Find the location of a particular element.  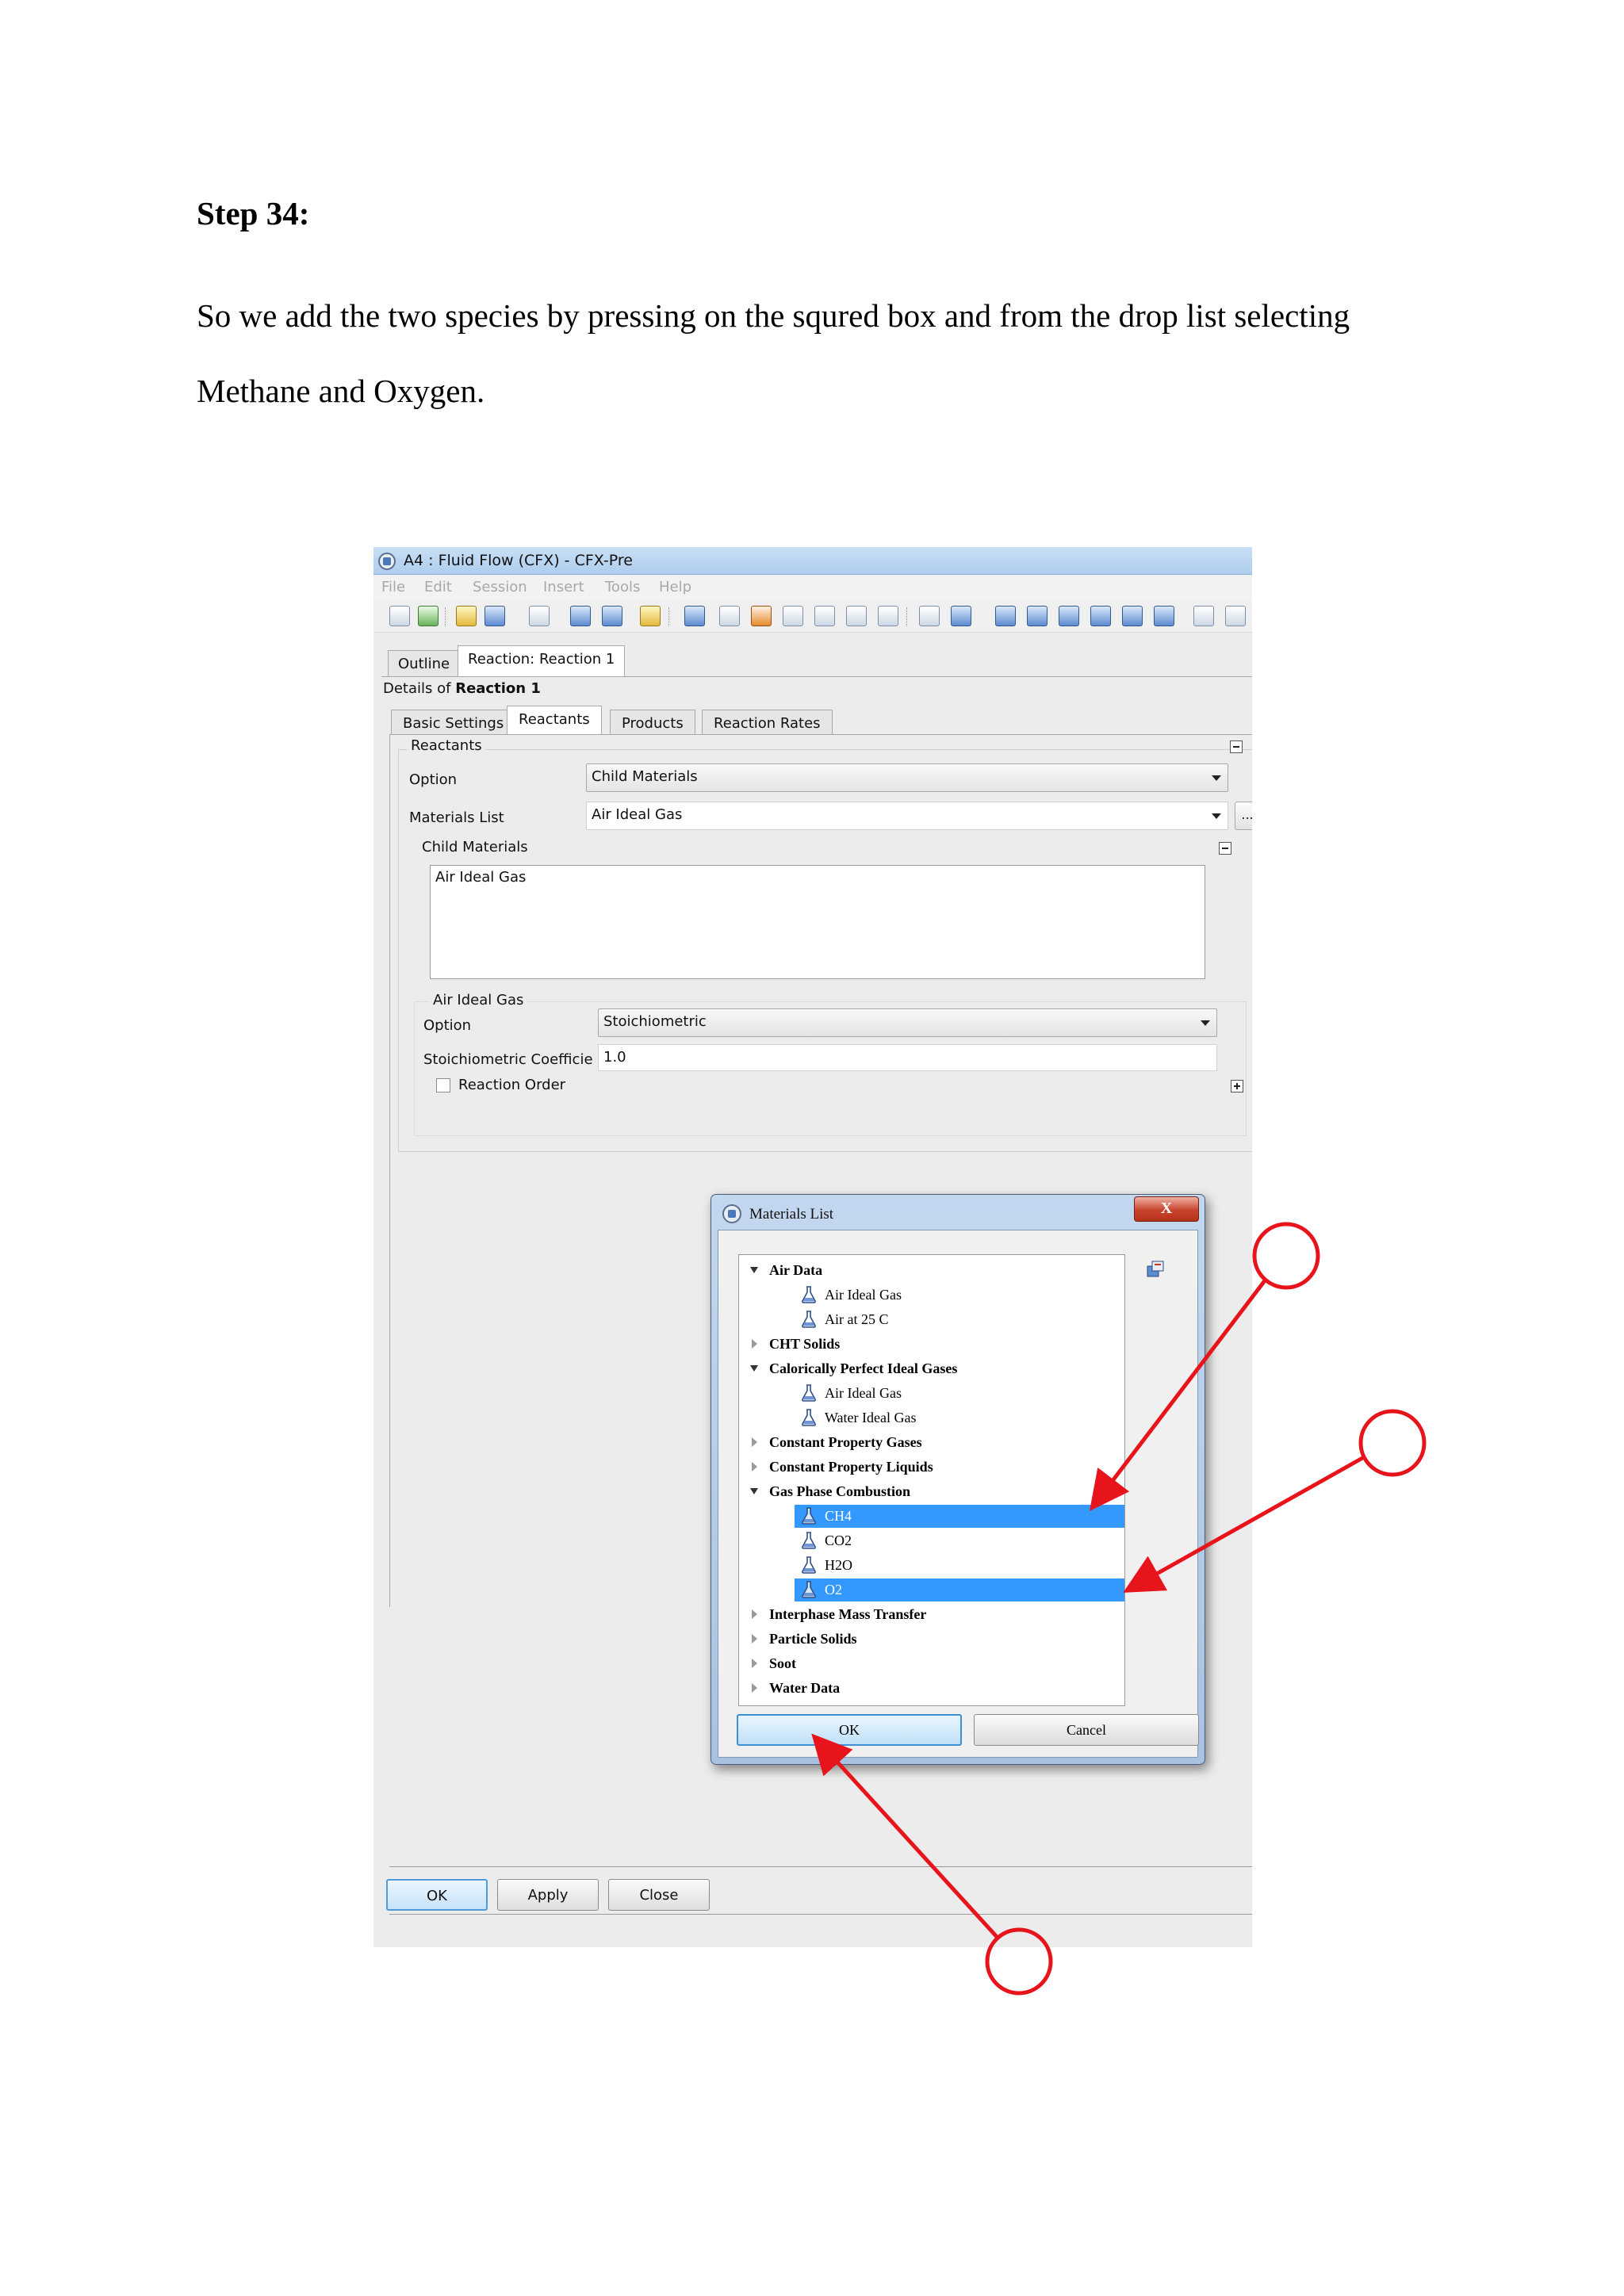

tab-outline: Outline is located at coordinates (425, 663).